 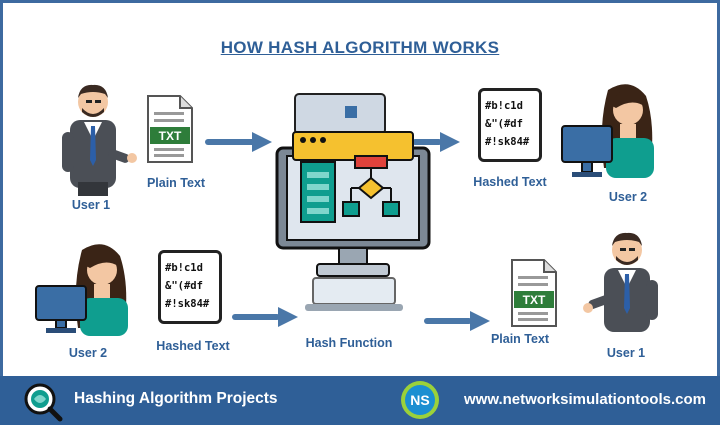 I want to click on plain-text-file-icon: TXT, so click(x=170, y=129).